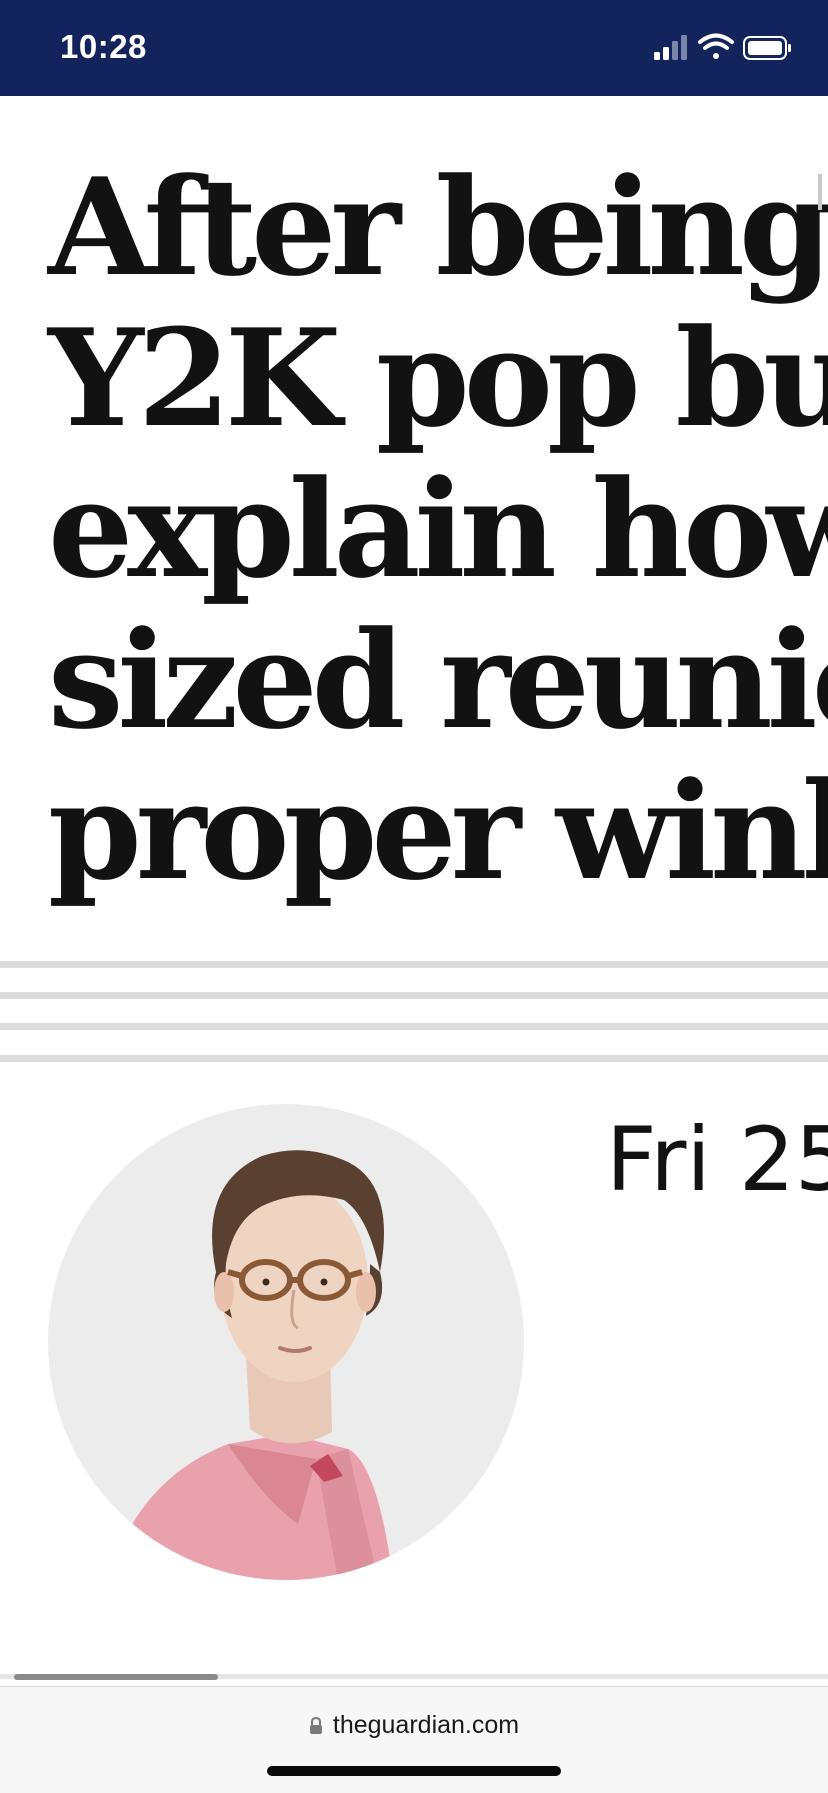 The height and width of the screenshot is (1793, 828). What do you see at coordinates (438, 227) in the screenshot?
I see `headline-line: After being fa` at bounding box center [438, 227].